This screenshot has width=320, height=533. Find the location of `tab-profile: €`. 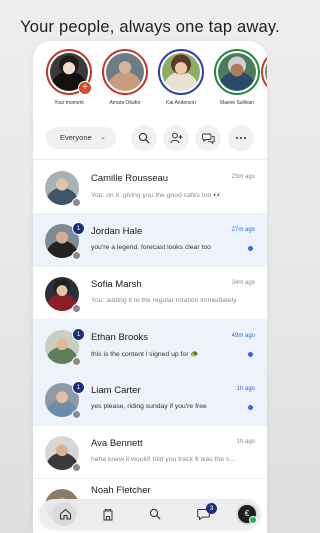

tab-profile: € is located at coordinates (247, 514).